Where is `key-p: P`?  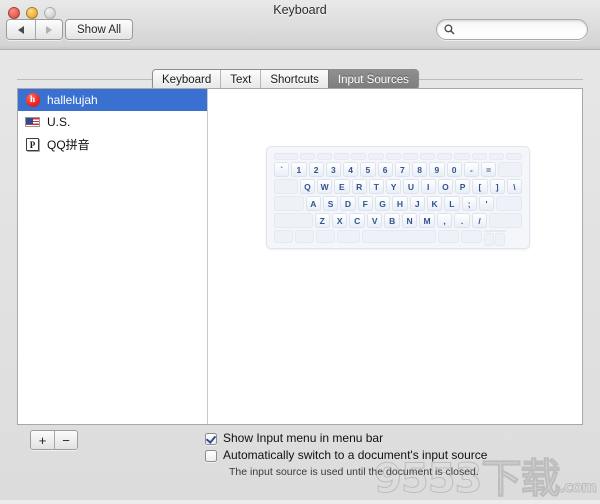
key-p: P is located at coordinates (463, 186).